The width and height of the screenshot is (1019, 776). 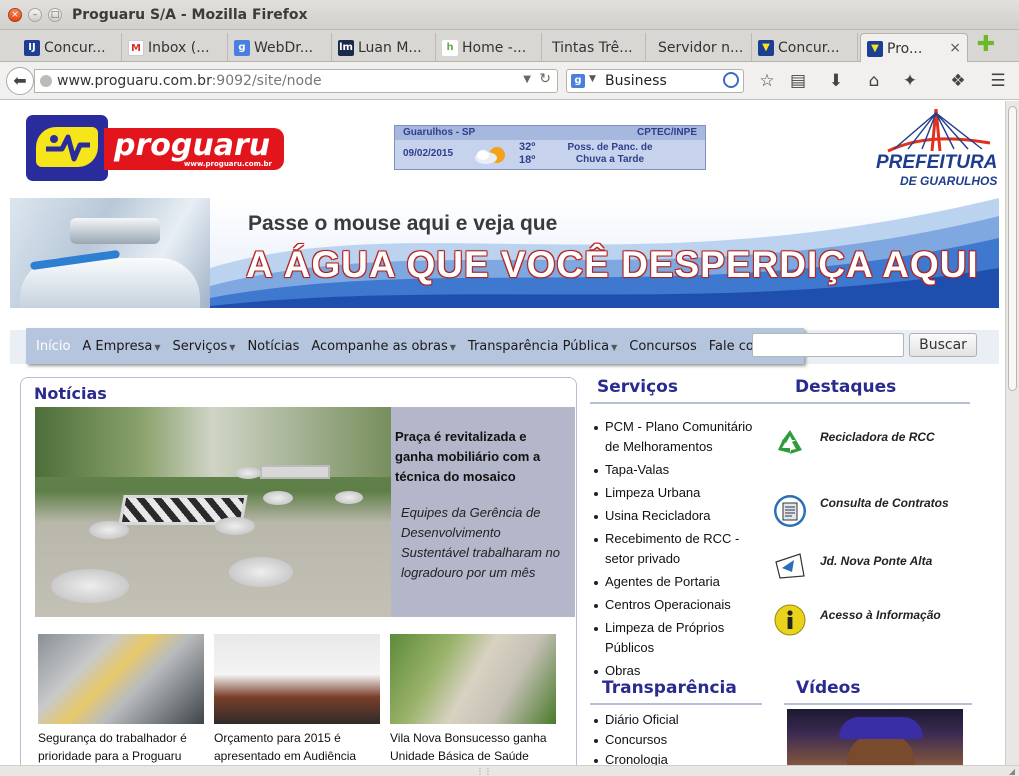 What do you see at coordinates (155, 148) in the screenshot?
I see `proguaru-logo: proguaru www.proguaru.com.br` at bounding box center [155, 148].